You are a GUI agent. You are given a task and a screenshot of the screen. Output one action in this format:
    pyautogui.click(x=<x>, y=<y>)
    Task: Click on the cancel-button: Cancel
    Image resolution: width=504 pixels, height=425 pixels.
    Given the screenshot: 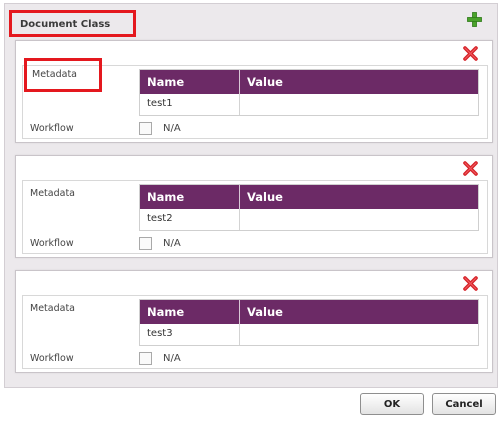 What is the action you would take?
    pyautogui.click(x=464, y=404)
    